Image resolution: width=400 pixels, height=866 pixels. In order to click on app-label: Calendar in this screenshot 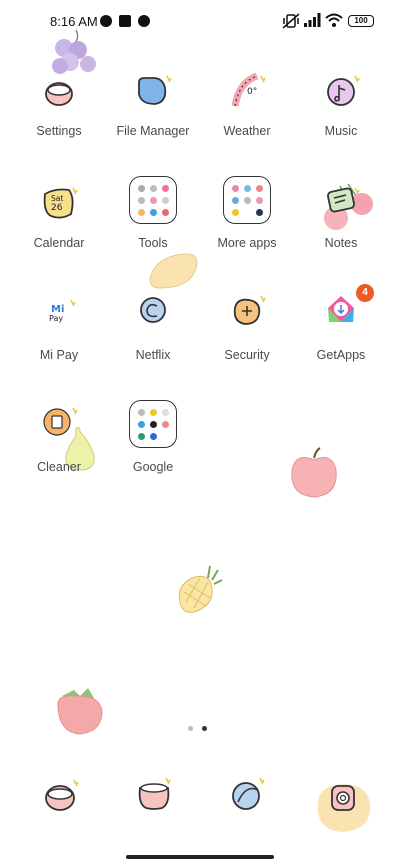, I will do `click(59, 243)`.